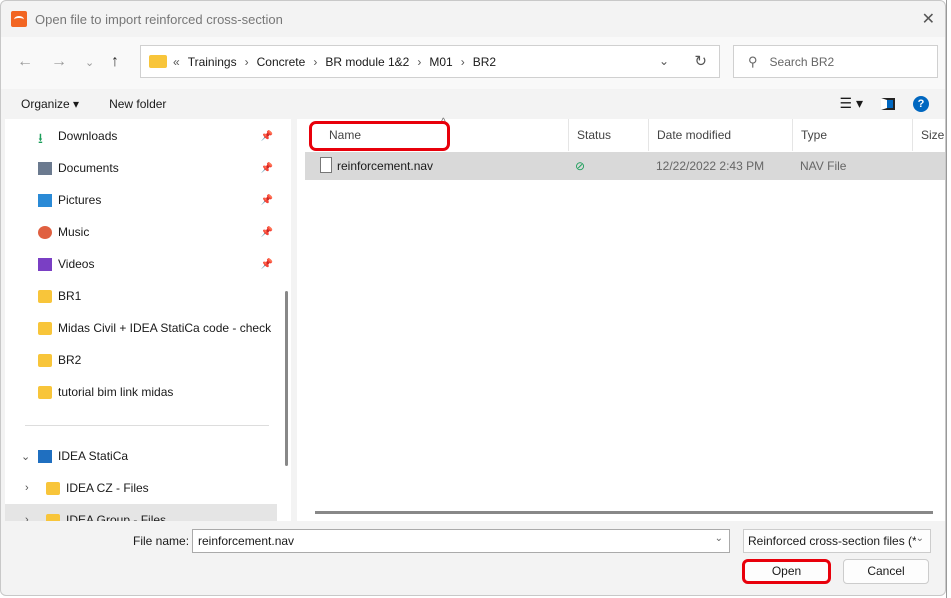 This screenshot has width=951, height=598. What do you see at coordinates (141, 456) in the screenshot?
I see `sidebar-item-idea-statica: ⌄ IDEA StatiCa` at bounding box center [141, 456].